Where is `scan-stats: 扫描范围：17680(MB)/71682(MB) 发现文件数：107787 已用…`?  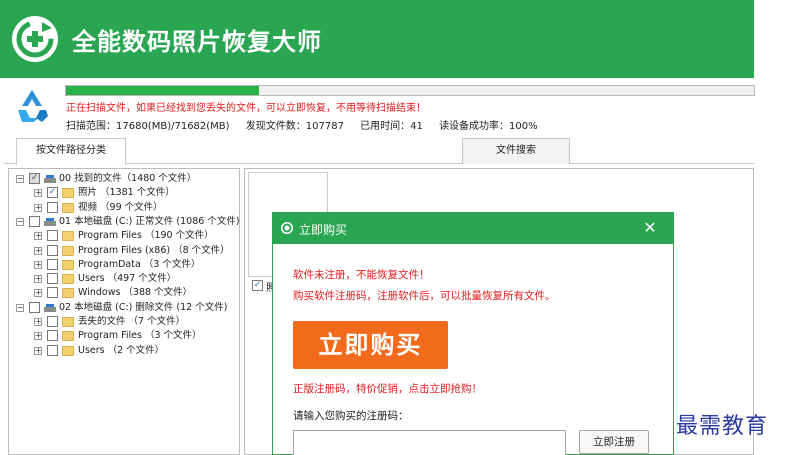
scan-stats: 扫描范围：17680(MB)/71682(MB) 发现文件数：107787 已用… is located at coordinates (308, 124).